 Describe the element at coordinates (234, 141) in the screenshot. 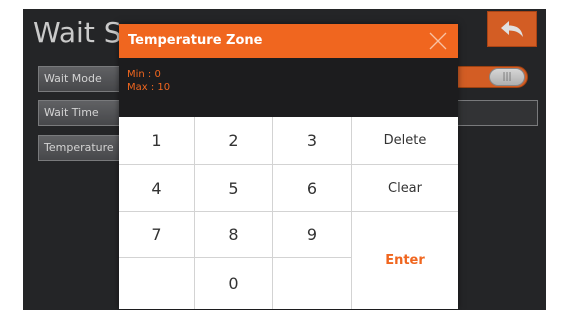

I see `key-2: 2` at that location.